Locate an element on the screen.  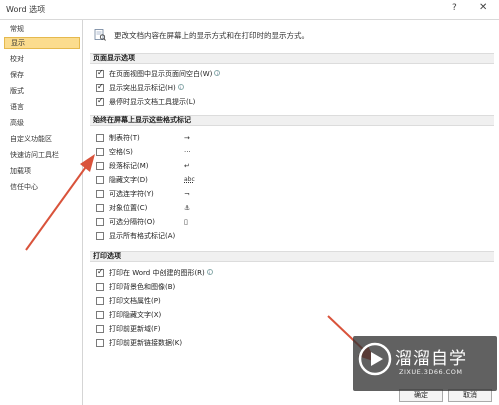
sidebar-item-quick-access: 快速访问工具栏 is located at coordinates (42, 155).